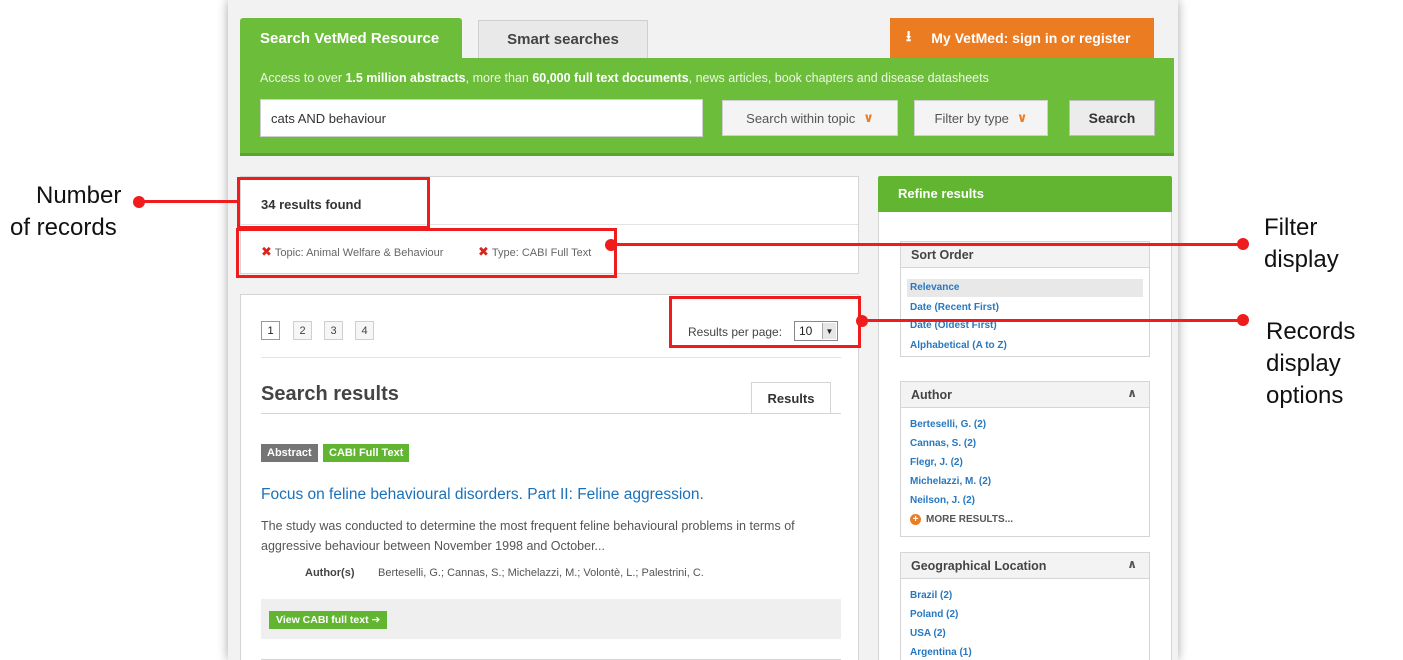  Describe the element at coordinates (366, 453) in the screenshot. I see `cabi-full-text-badge: CABI Full Text` at that location.